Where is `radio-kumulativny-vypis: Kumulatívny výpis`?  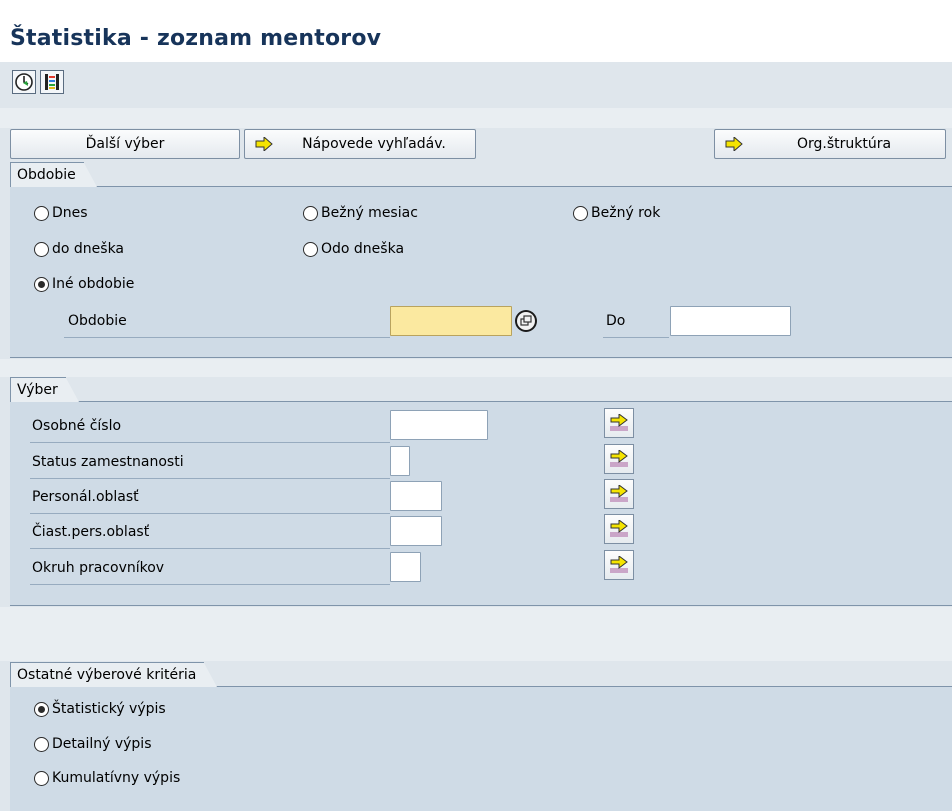
radio-kumulativny-vypis: Kumulatívny výpis is located at coordinates (107, 778).